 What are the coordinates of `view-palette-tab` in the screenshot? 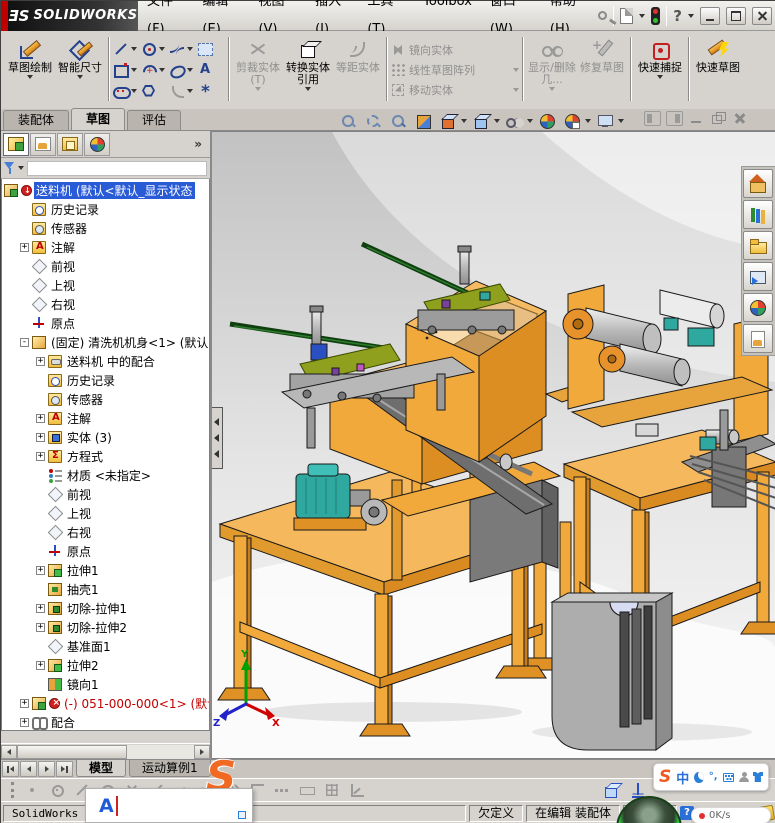 It's located at (758, 276).